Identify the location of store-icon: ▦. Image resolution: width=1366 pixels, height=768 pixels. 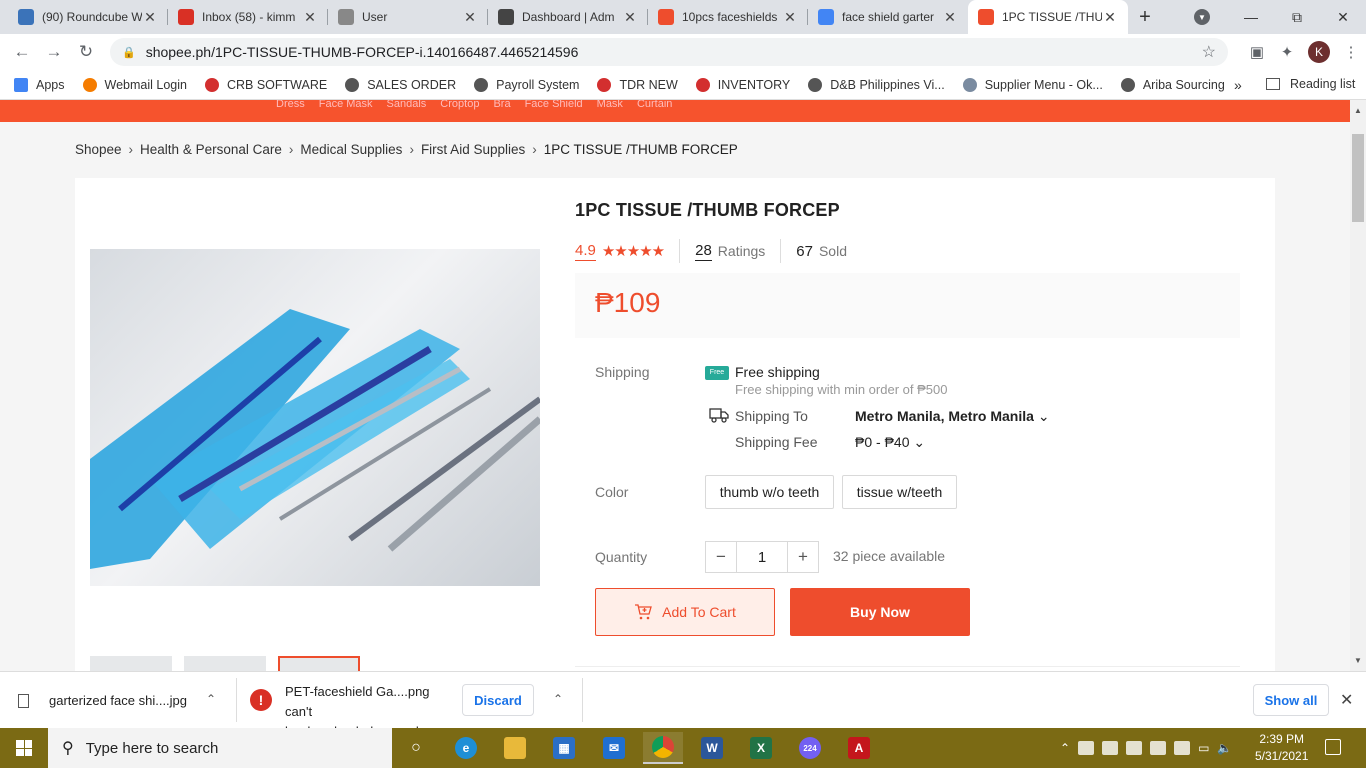
(564, 748).